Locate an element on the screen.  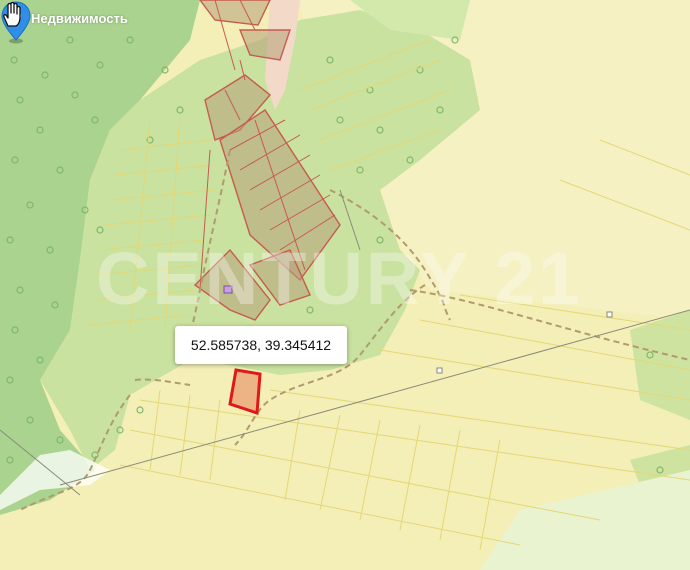
coordinates-popup: 52.585738, 39.345412 is located at coordinates (261, 345).